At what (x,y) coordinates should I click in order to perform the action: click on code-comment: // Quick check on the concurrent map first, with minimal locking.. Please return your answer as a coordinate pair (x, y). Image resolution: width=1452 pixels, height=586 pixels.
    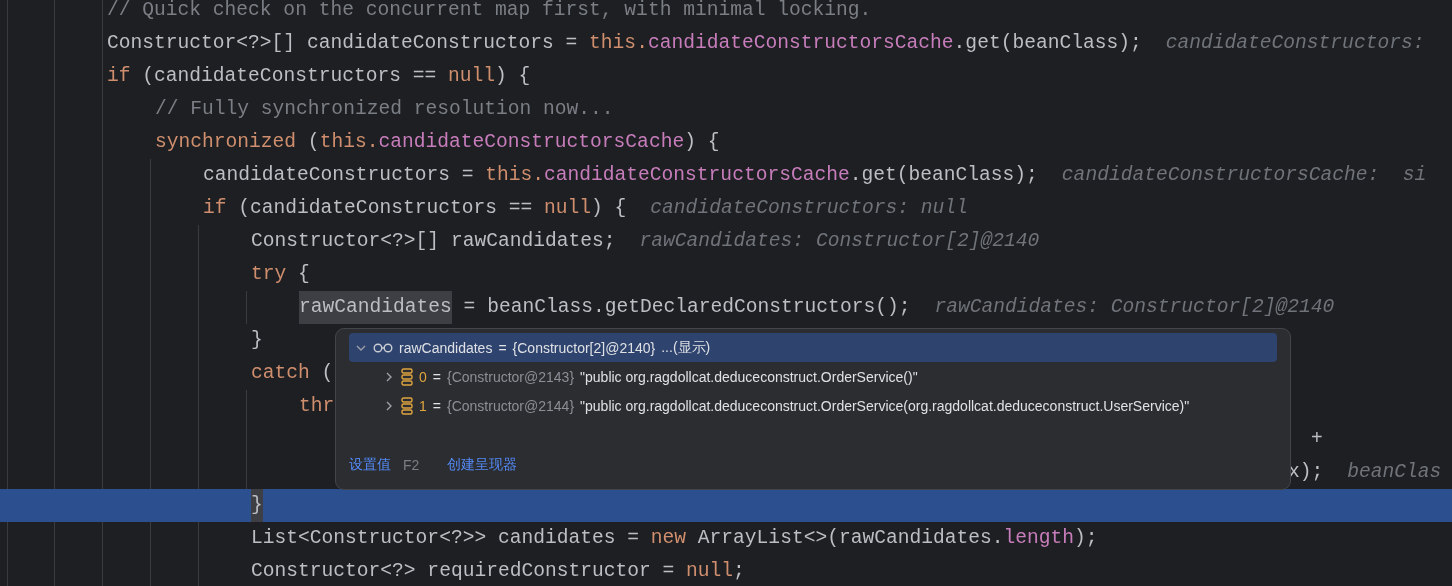
    Looking at the image, I should click on (489, 11).